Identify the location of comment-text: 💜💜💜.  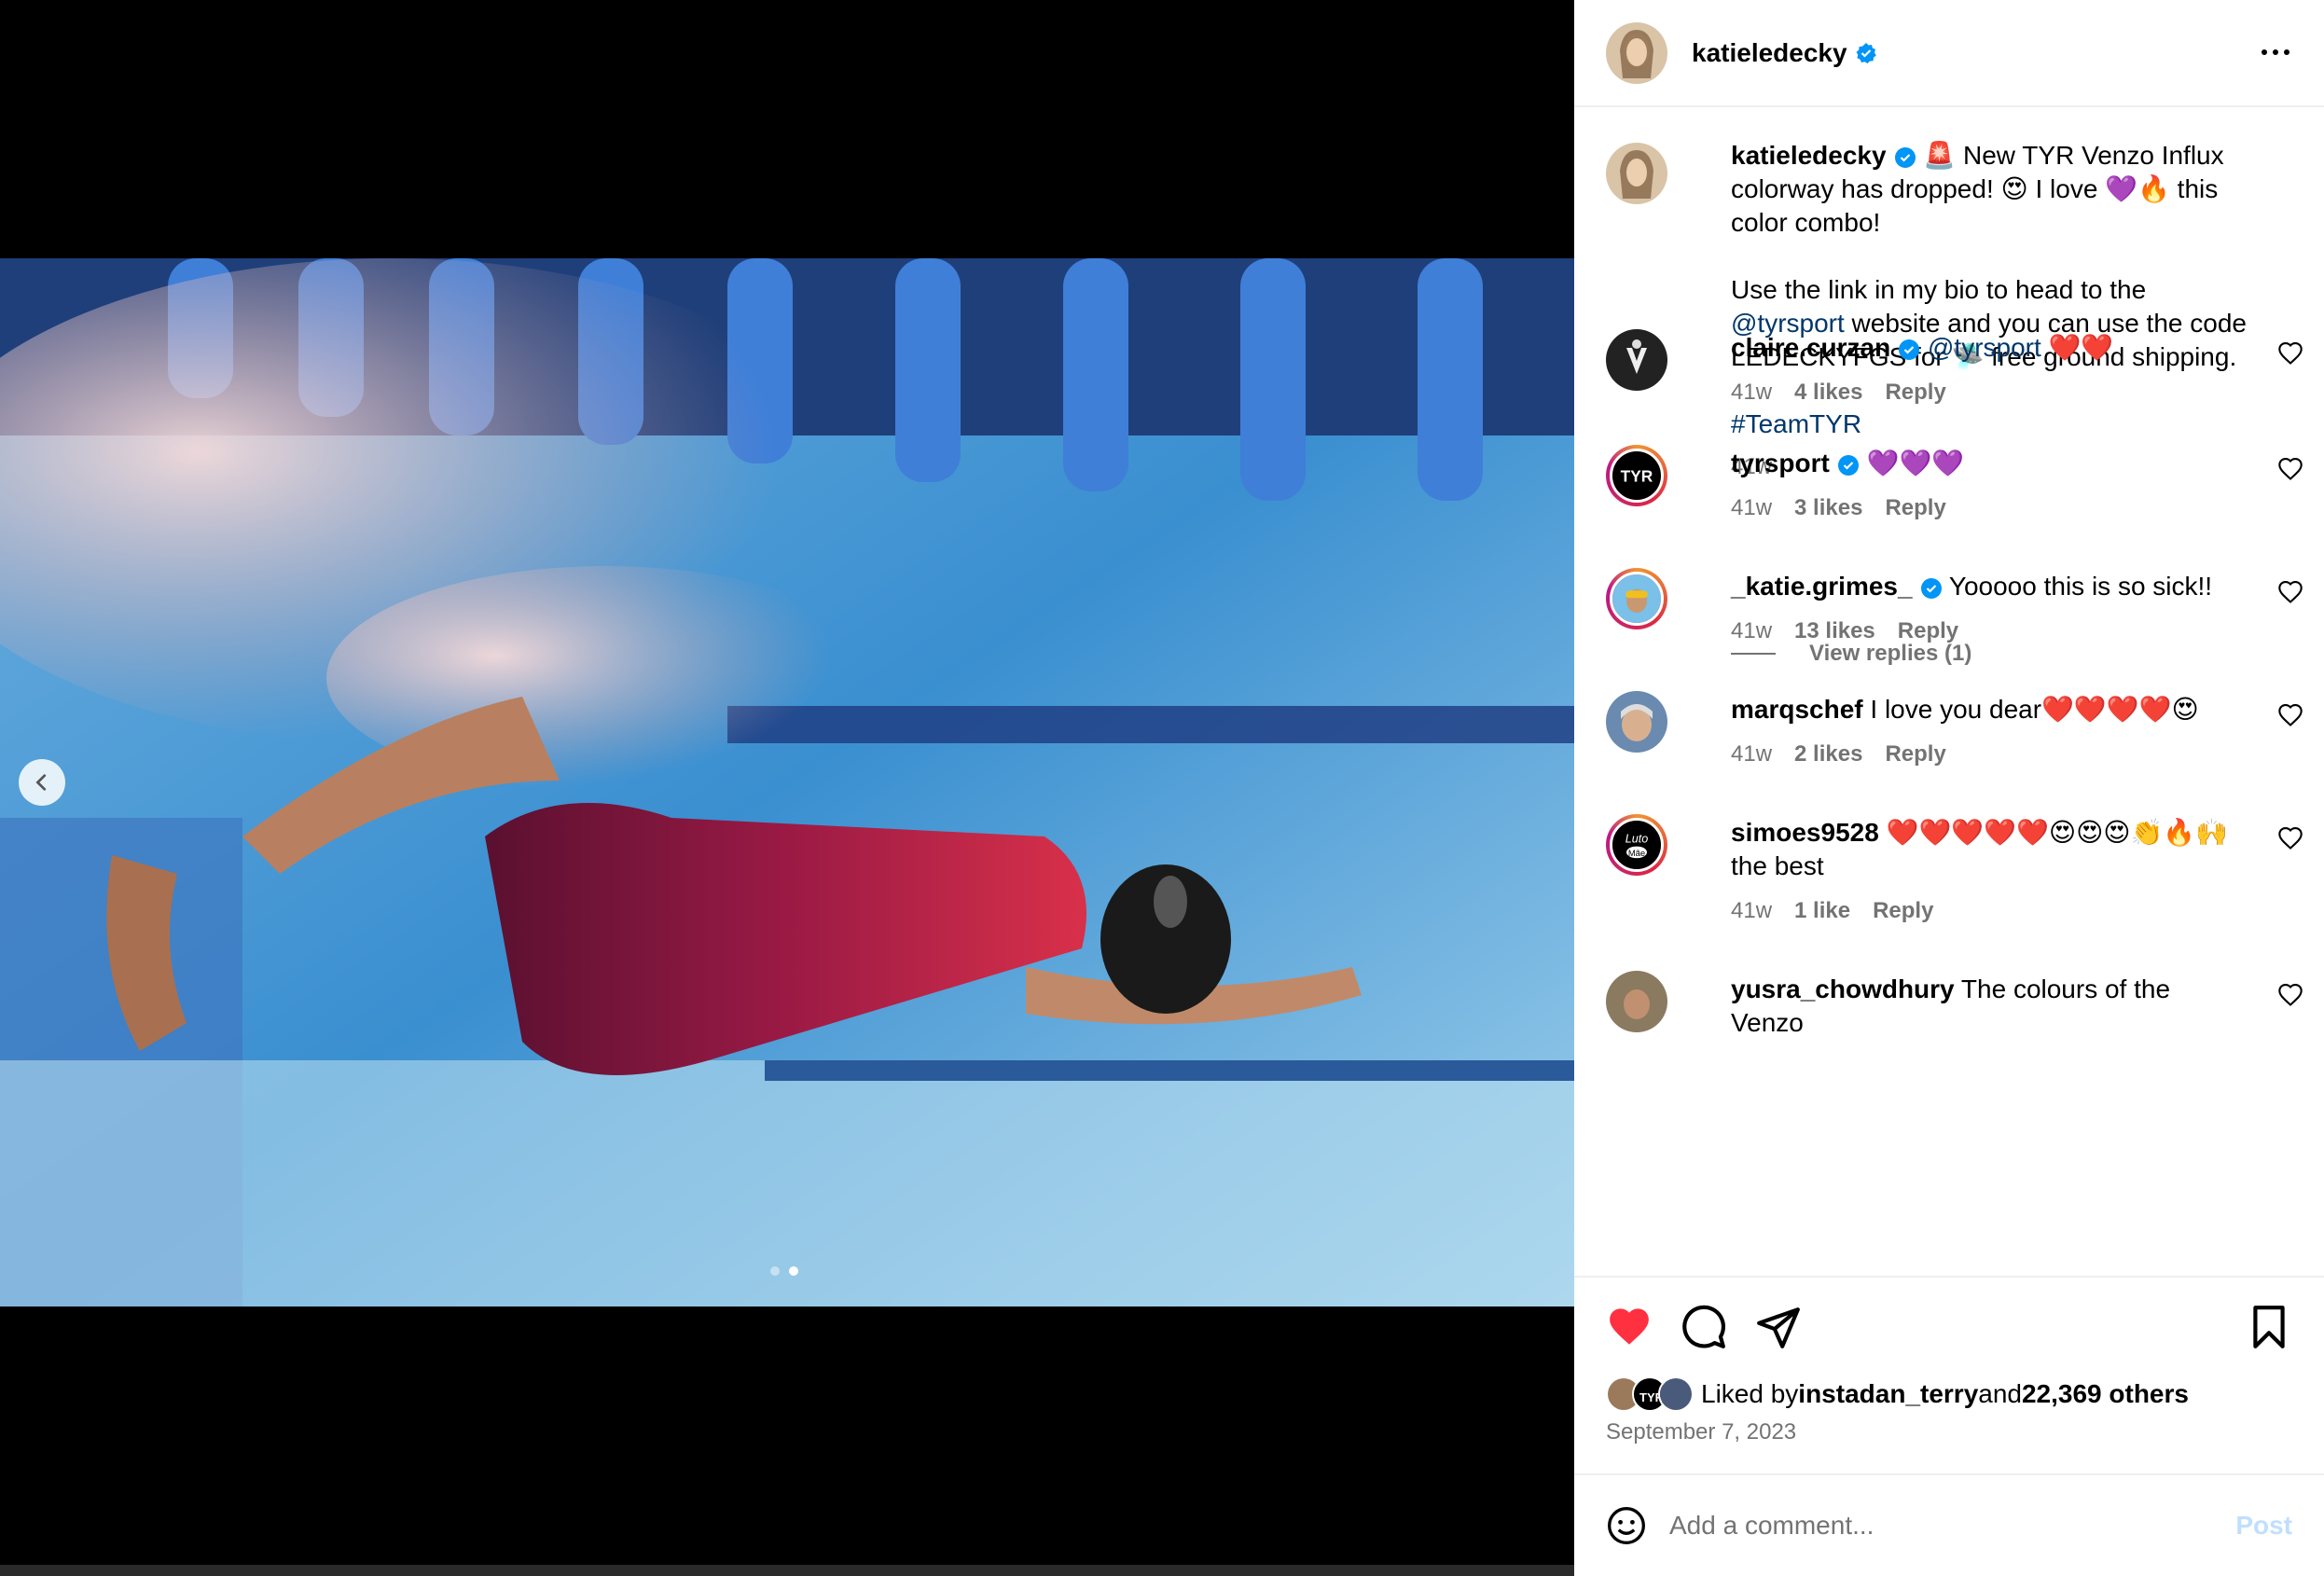
(1912, 463).